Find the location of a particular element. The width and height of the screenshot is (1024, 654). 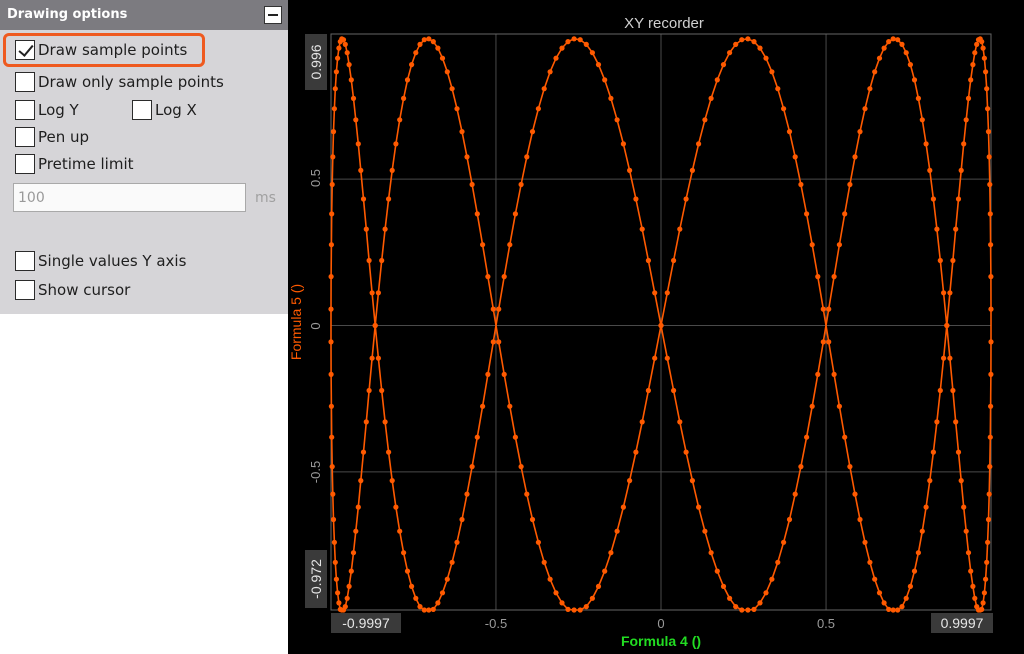

single-values-y-axis-checkbox: Single values Y axis is located at coordinates (100, 261).